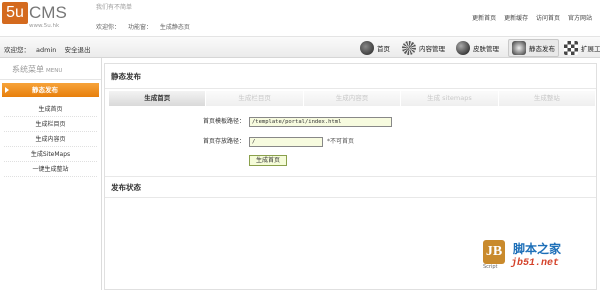 This screenshot has width=600, height=290. Describe the element at coordinates (255, 98) in the screenshot. I see `tab-generate-column: 生成栏目页` at that location.